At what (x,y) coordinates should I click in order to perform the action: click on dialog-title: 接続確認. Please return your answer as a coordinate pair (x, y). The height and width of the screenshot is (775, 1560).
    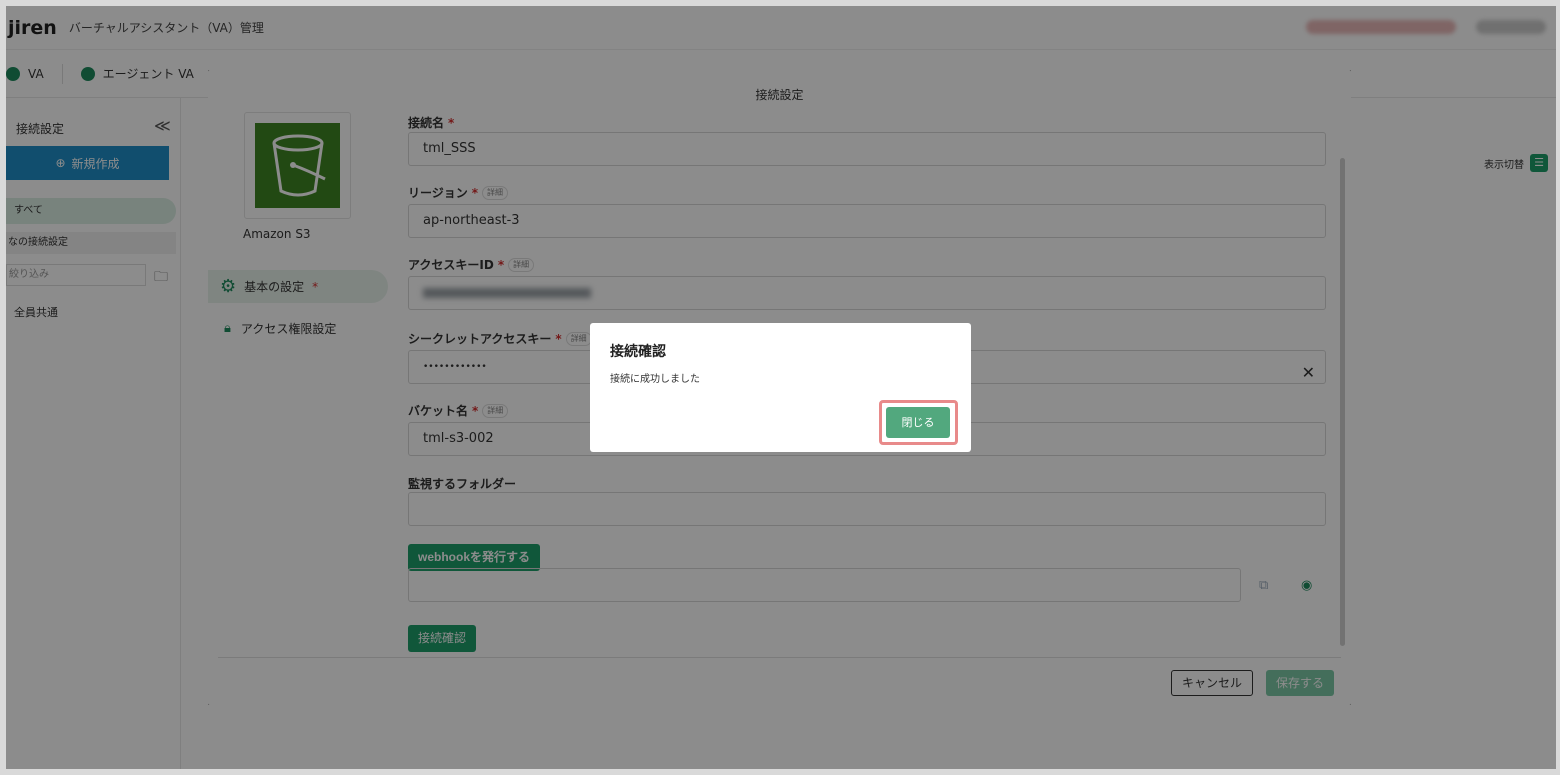
    Looking at the image, I should click on (638, 352).